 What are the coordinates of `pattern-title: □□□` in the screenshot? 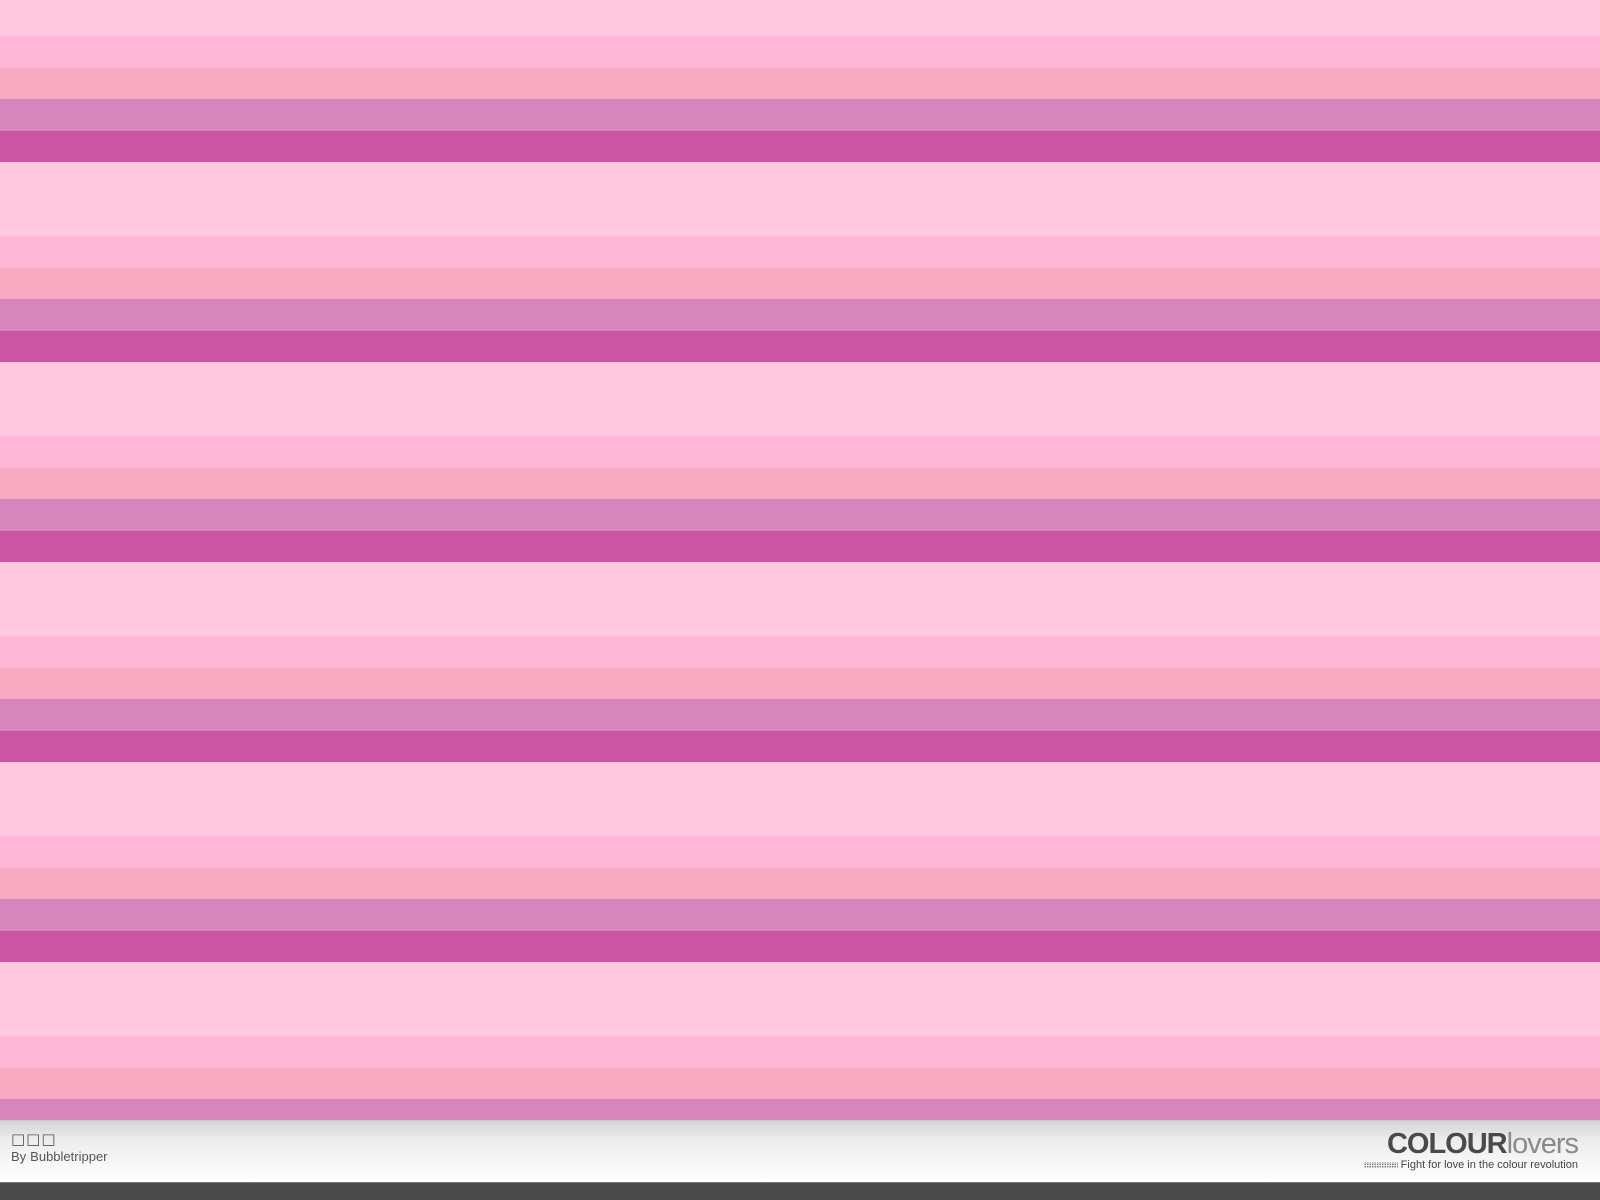 It's located at (34, 1139).